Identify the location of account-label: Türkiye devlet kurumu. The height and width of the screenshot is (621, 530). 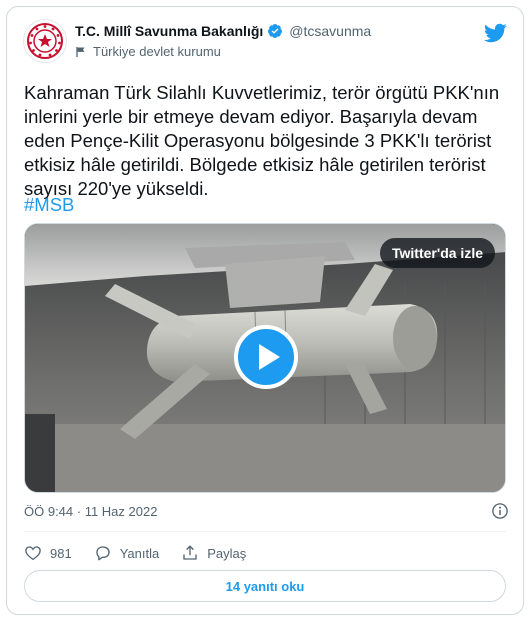
(148, 51).